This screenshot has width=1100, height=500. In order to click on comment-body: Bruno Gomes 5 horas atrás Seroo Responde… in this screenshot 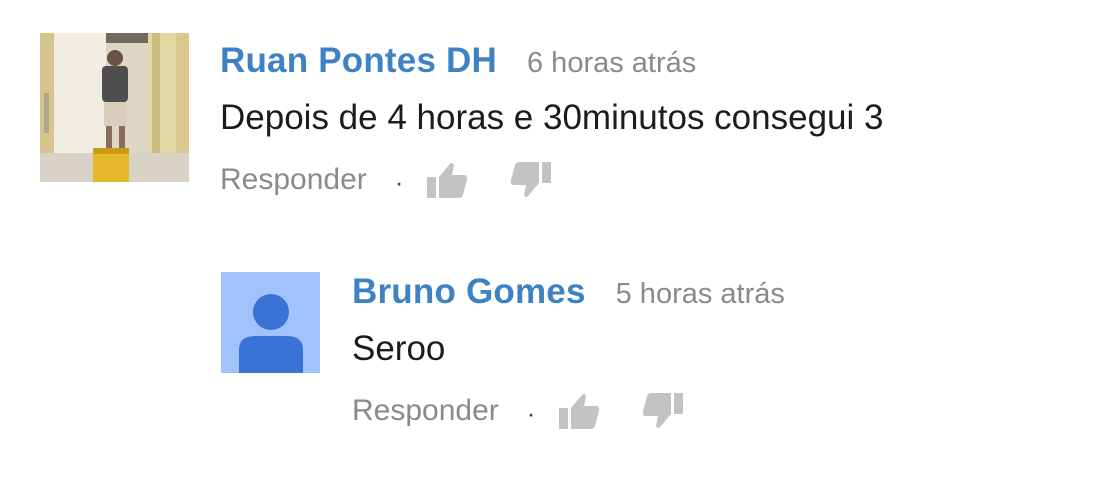, I will do `click(568, 352)`.